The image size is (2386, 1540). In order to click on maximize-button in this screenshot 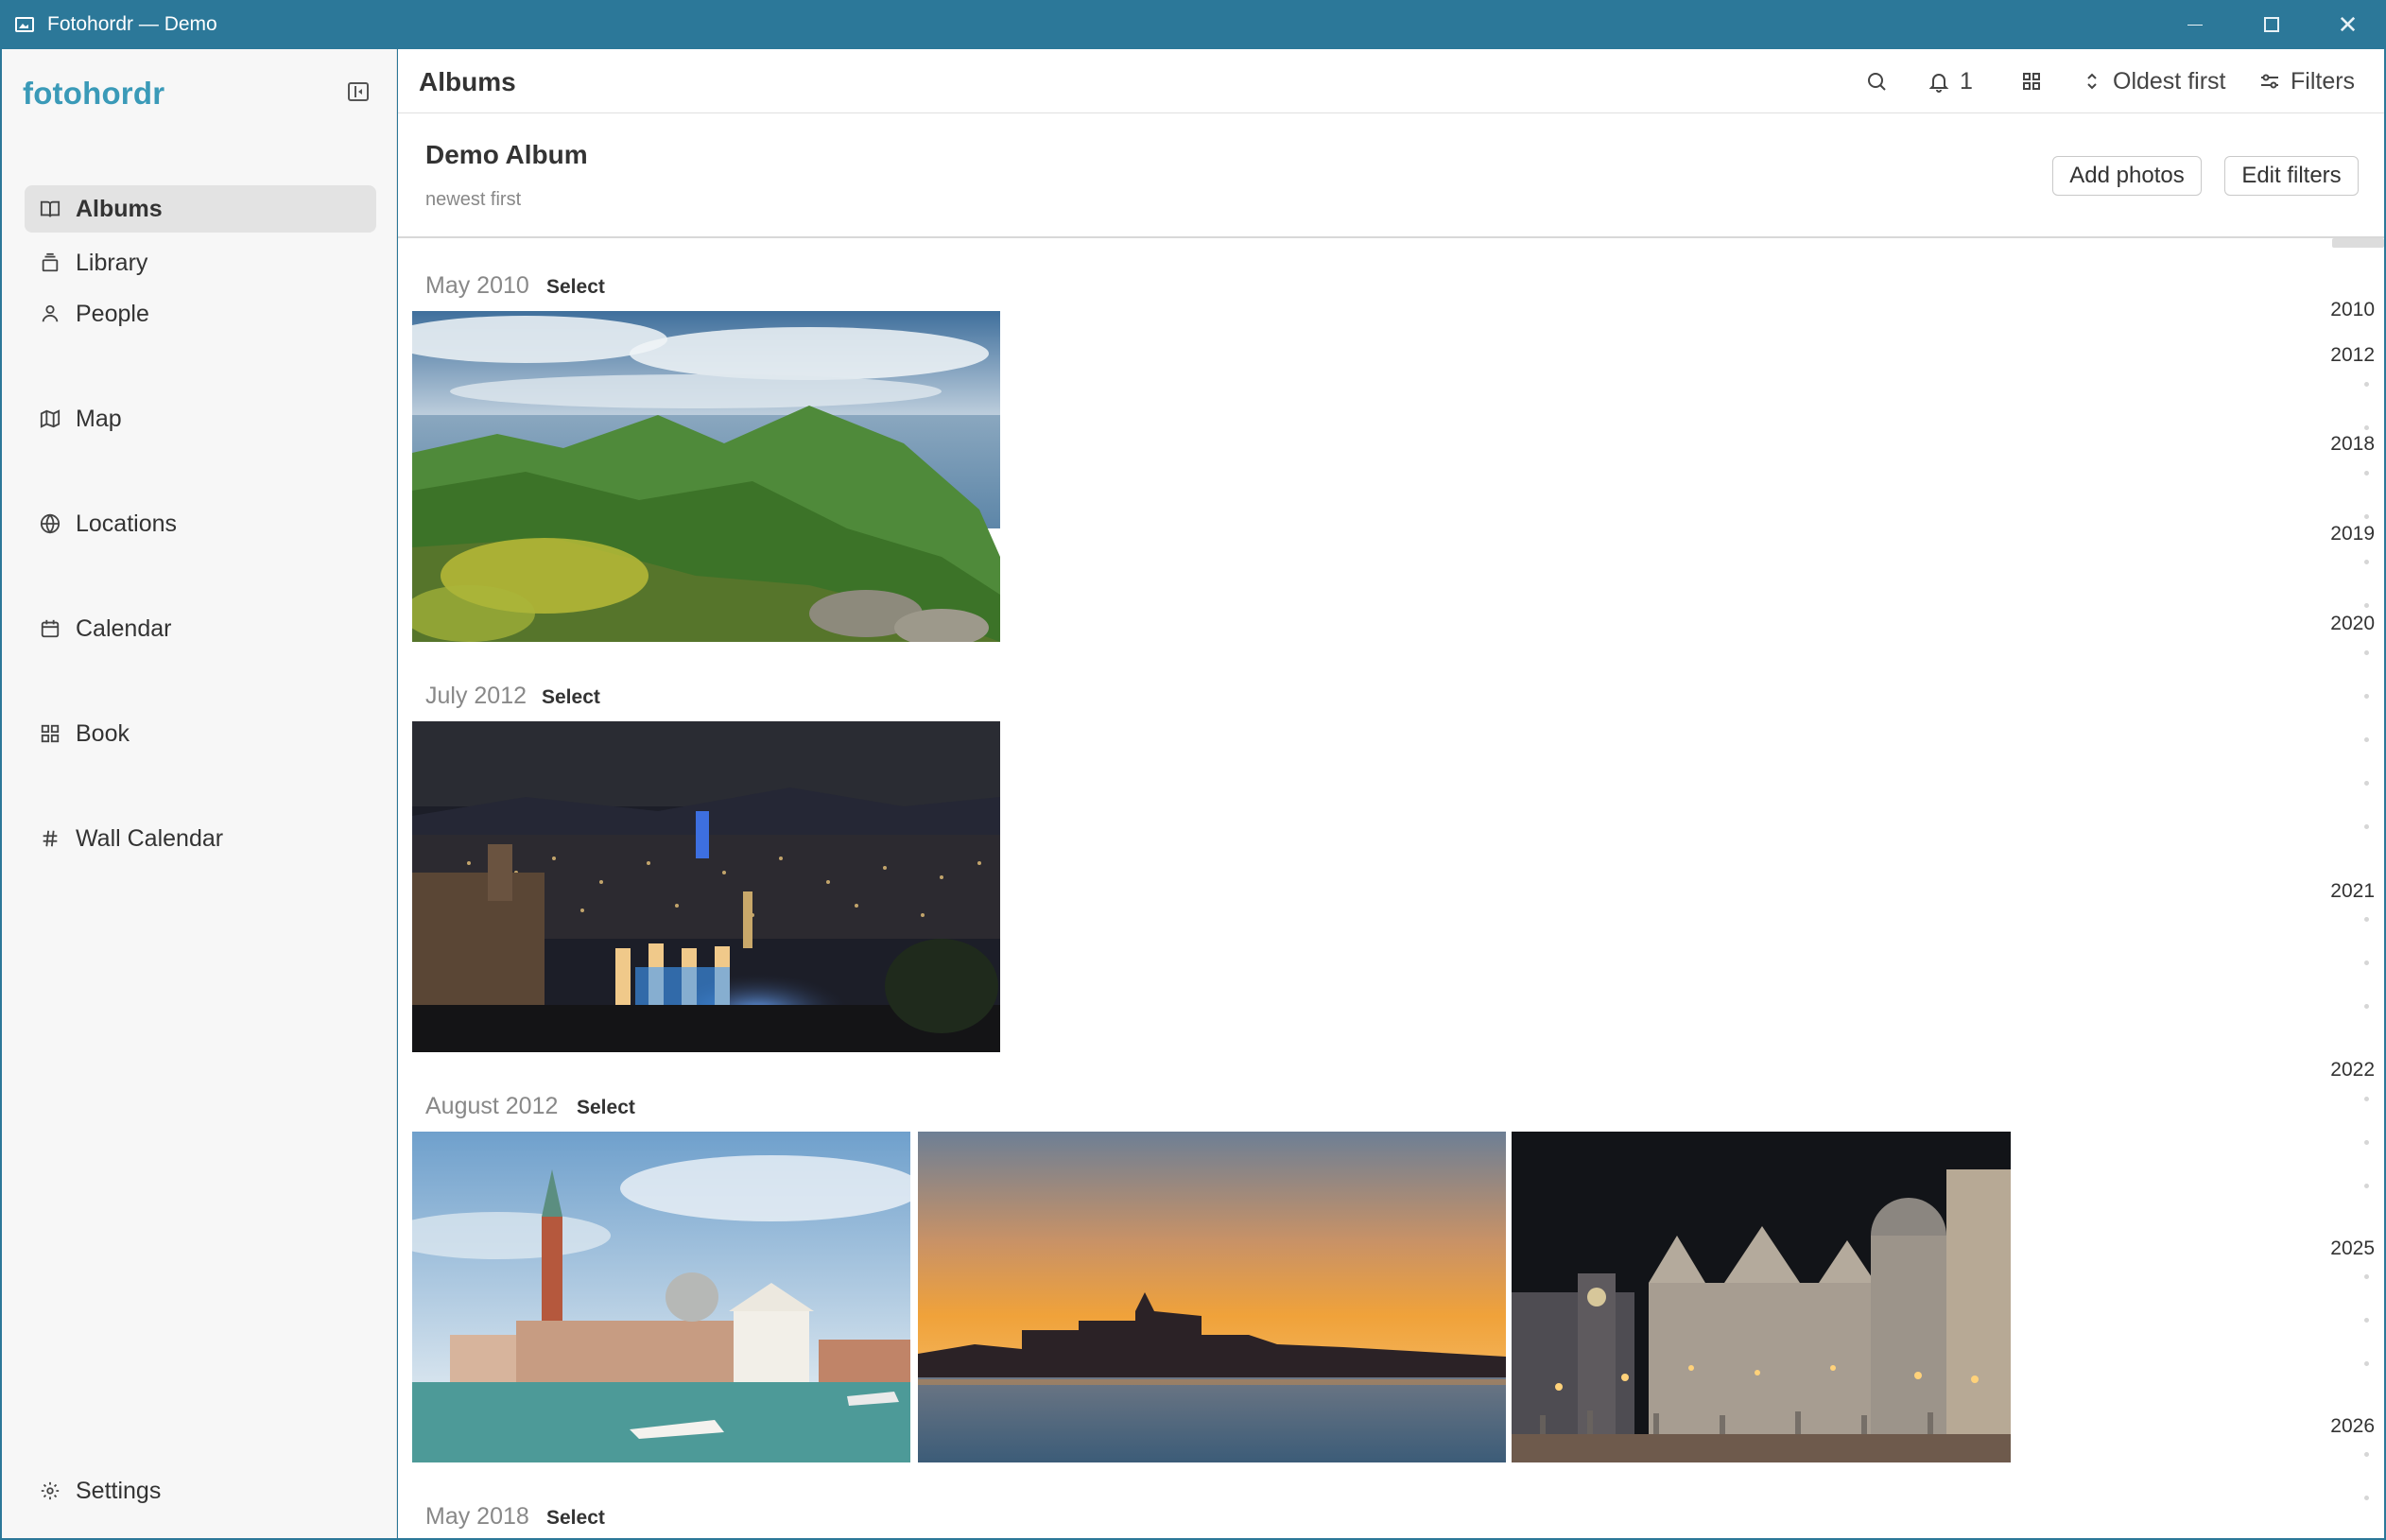, I will do `click(2271, 24)`.